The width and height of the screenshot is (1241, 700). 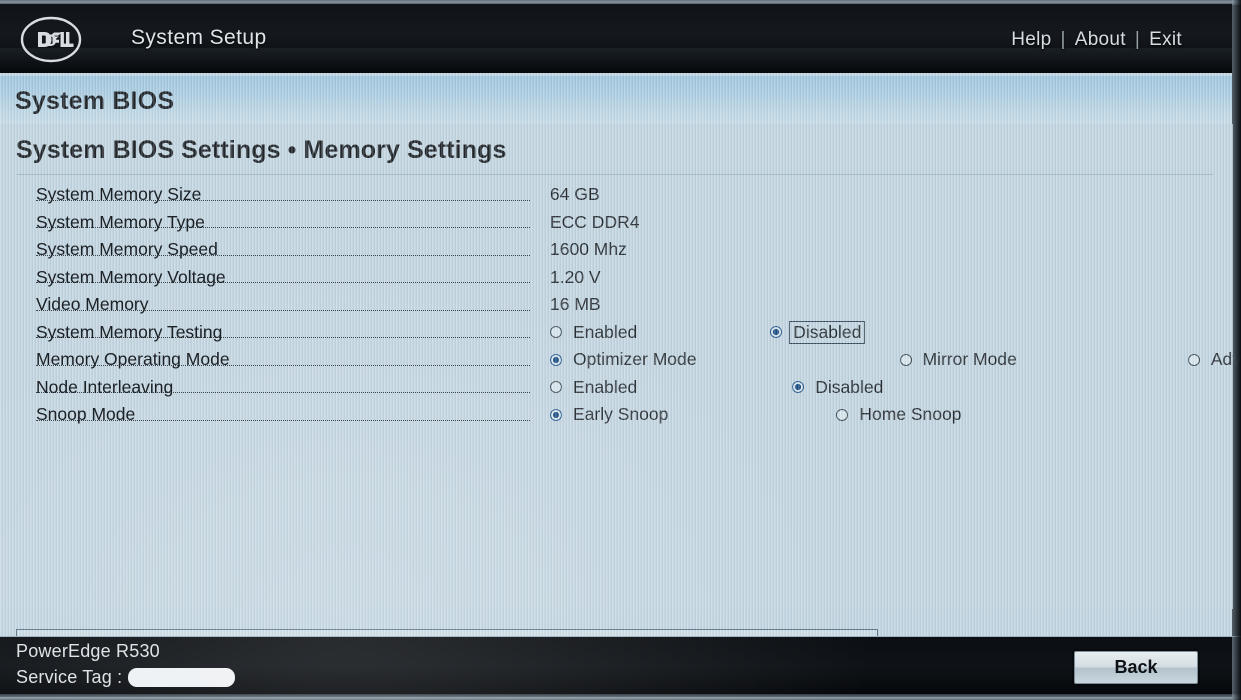 What do you see at coordinates (616, 61) in the screenshot?
I see `header-sheen` at bounding box center [616, 61].